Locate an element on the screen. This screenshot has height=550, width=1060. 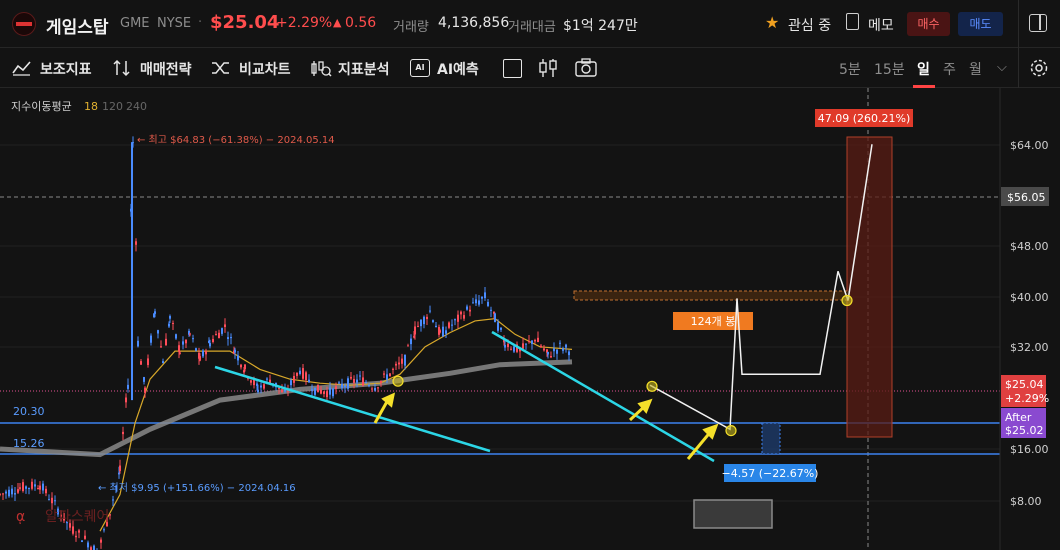
strategy-icon is located at coordinates (122, 68).